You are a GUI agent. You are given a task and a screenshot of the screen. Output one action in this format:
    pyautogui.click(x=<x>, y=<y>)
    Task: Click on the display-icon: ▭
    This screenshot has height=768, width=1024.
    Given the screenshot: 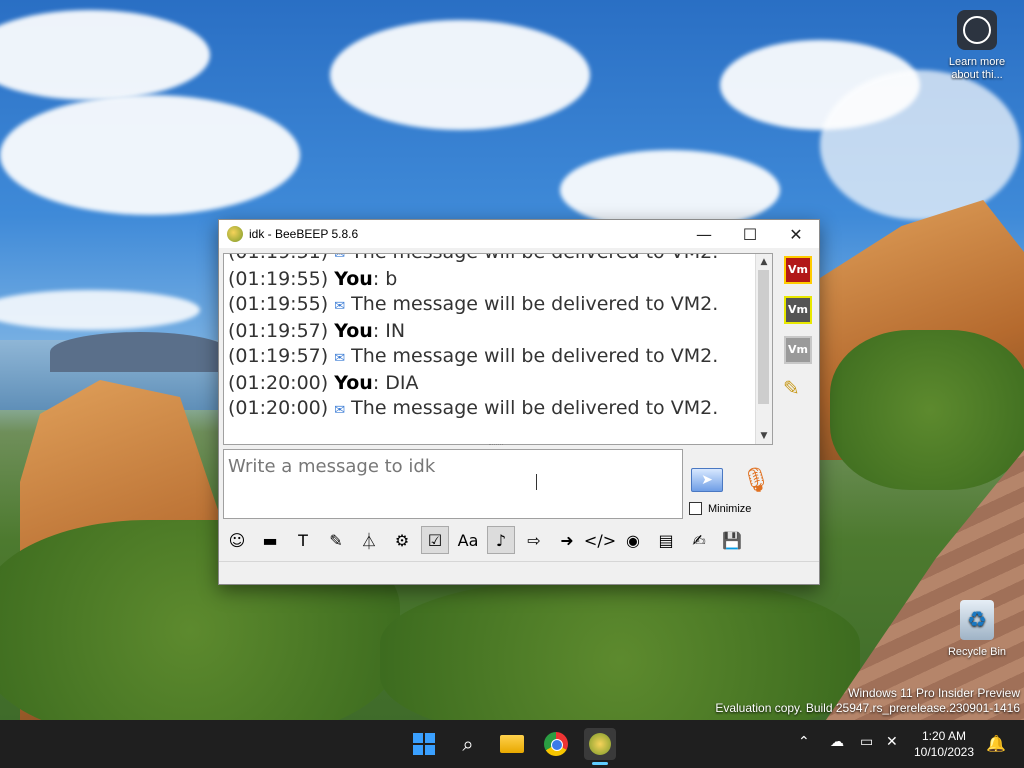 What is the action you would take?
    pyautogui.click(x=866, y=742)
    